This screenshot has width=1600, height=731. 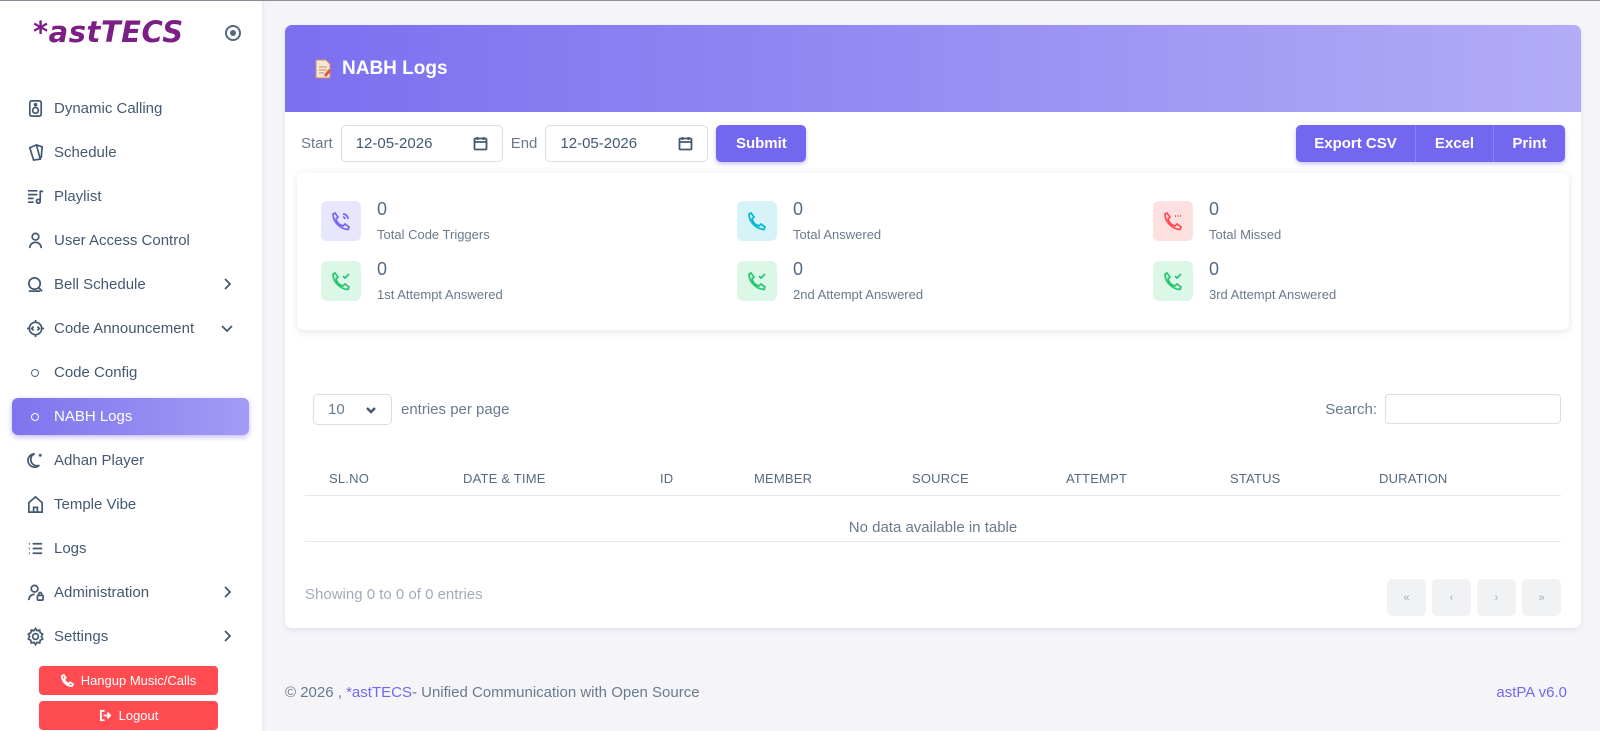 I want to click on sidebar-item-user-access-control: User Access Control, so click(x=130, y=240).